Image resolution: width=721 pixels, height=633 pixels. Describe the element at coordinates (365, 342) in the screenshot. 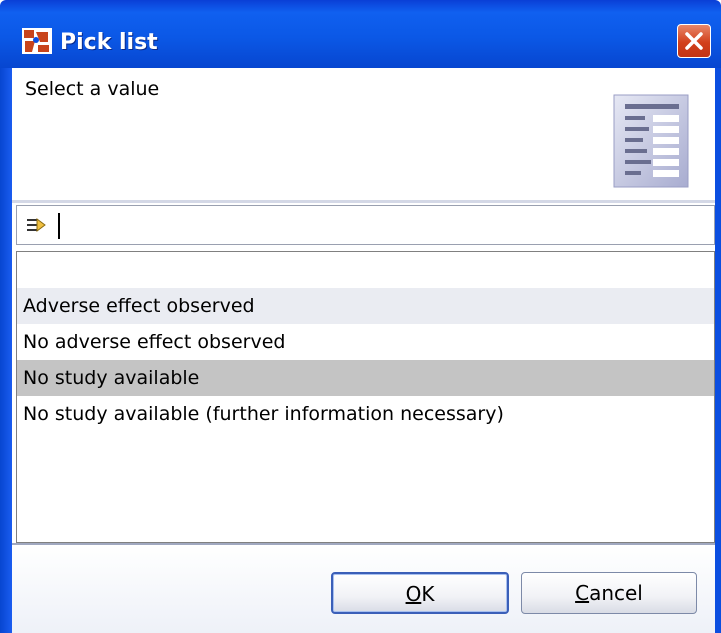

I see `list-item-no-adverse-effect-observed: No adverse effect observed` at that location.